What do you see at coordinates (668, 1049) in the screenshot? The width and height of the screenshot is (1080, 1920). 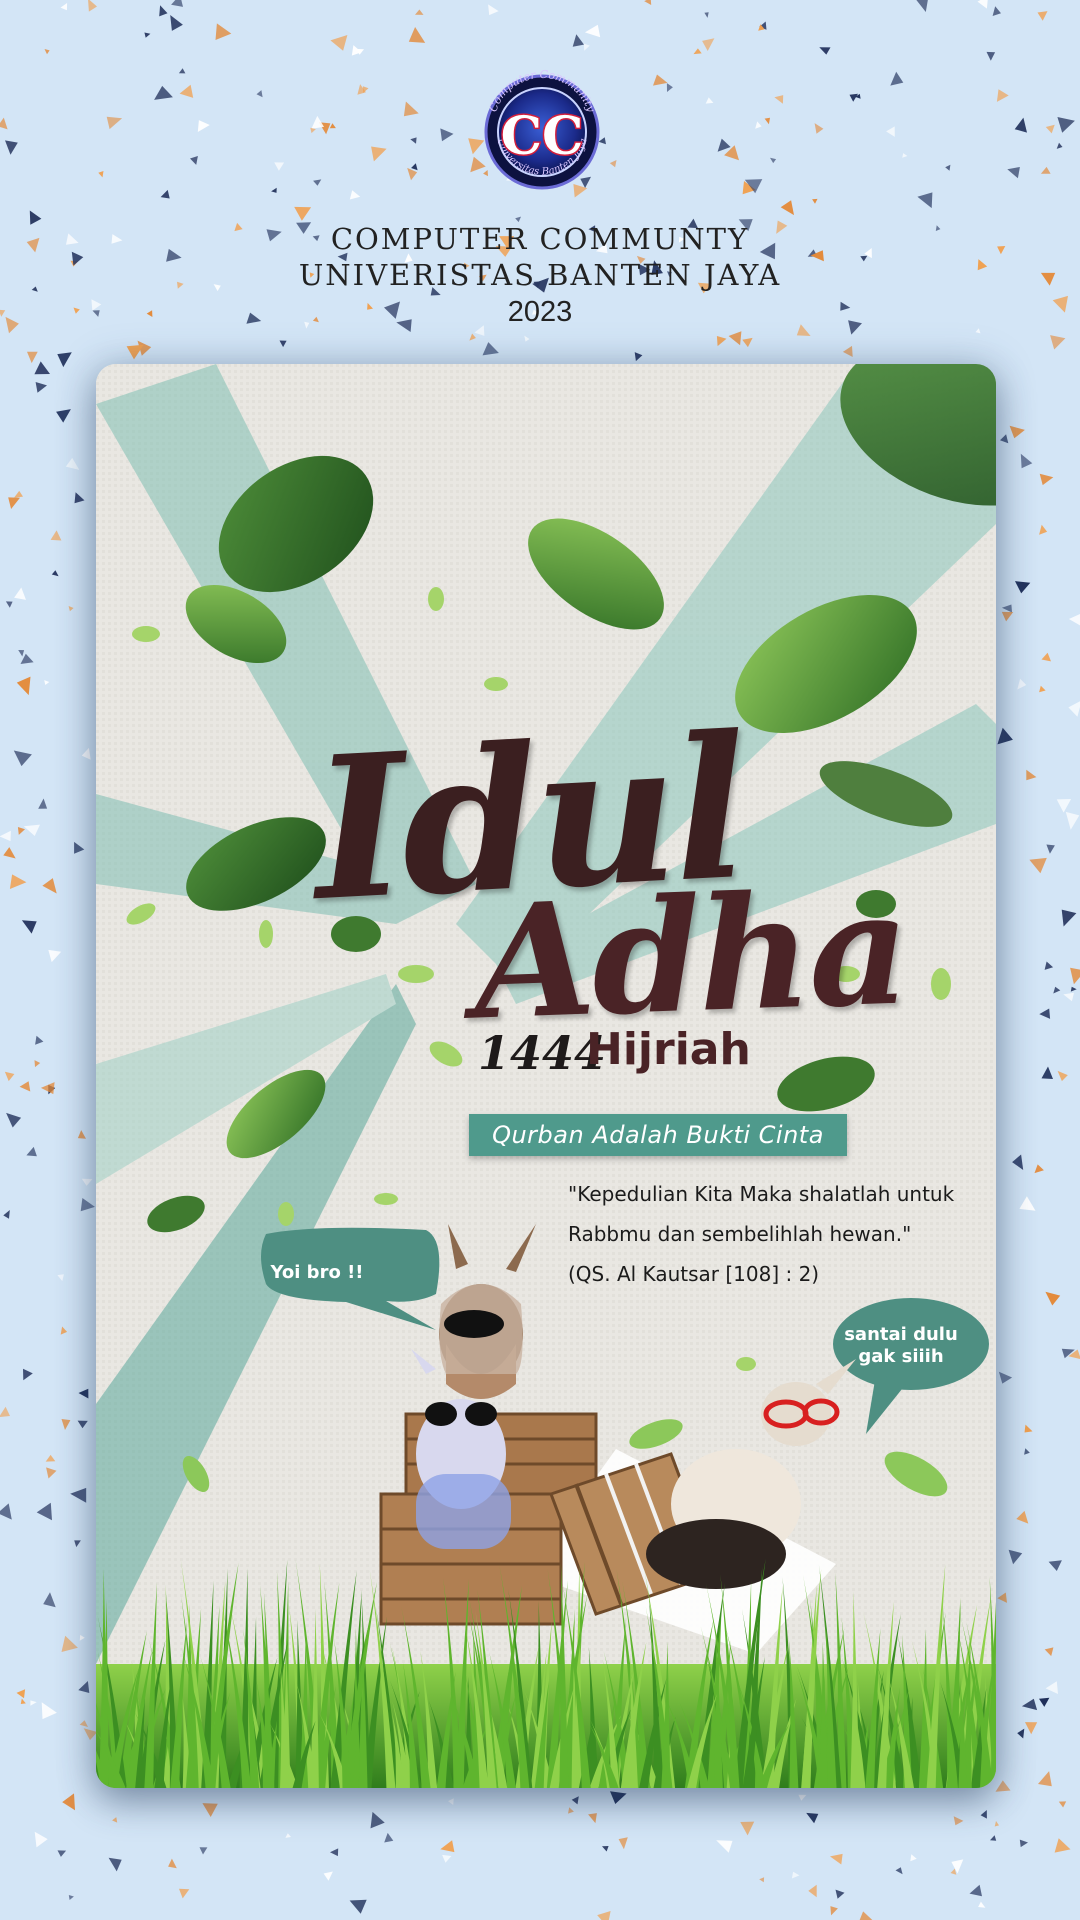 I see `hijri-label: Hijriah` at bounding box center [668, 1049].